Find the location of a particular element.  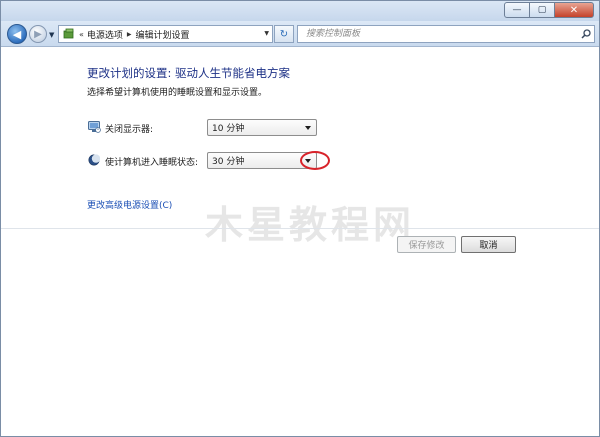

monitor-icon is located at coordinates (94, 127).